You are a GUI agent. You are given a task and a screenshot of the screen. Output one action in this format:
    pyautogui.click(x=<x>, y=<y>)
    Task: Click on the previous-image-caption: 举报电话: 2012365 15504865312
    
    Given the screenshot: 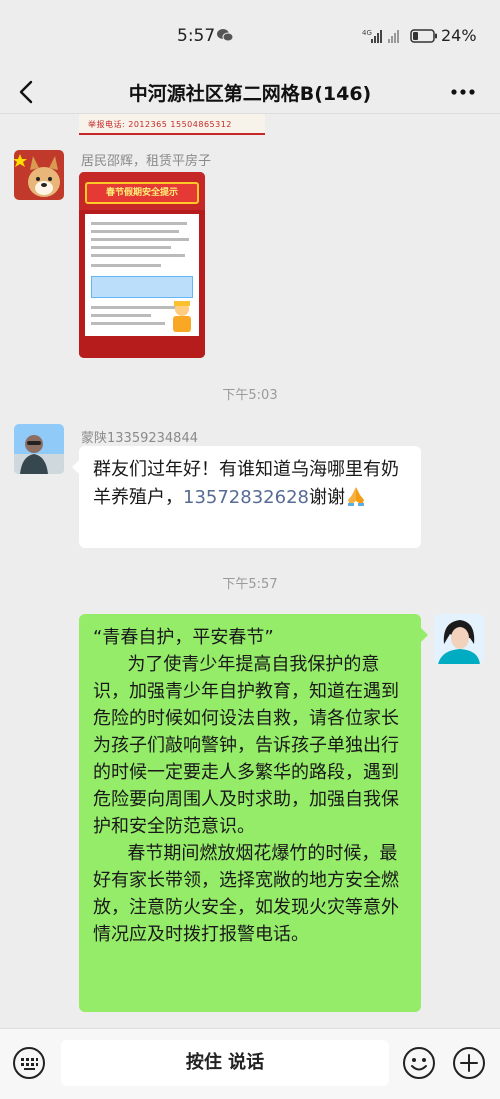 What is the action you would take?
    pyautogui.click(x=160, y=124)
    